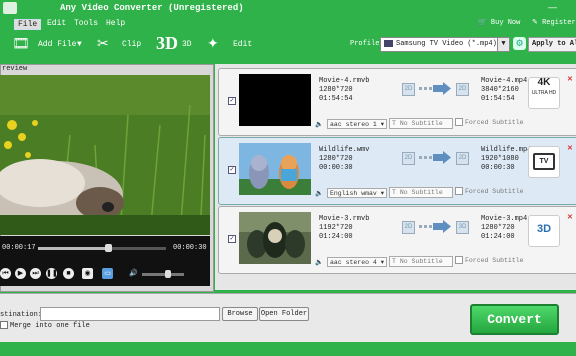  I want to click on seek-progress, so click(73, 248).